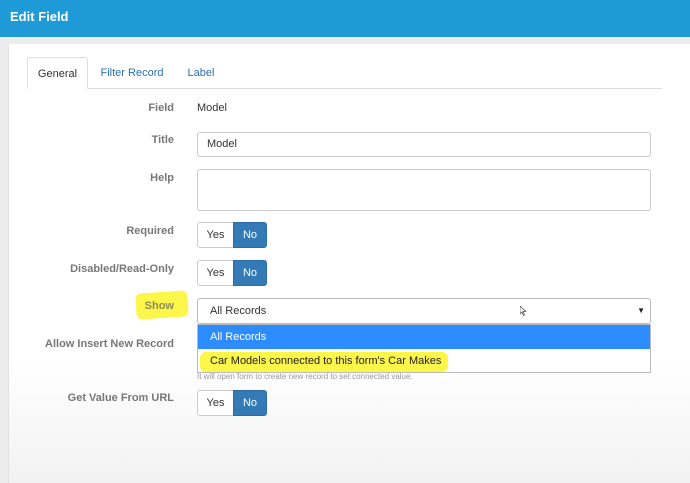 The width and height of the screenshot is (690, 483). Describe the element at coordinates (162, 178) in the screenshot. I see `help-label: Help` at that location.